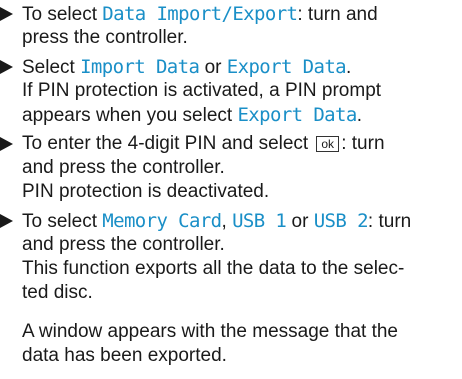 The width and height of the screenshot is (462, 379). What do you see at coordinates (105, 37) in the screenshot?
I see `step-1-line-2: press the controller.` at bounding box center [105, 37].